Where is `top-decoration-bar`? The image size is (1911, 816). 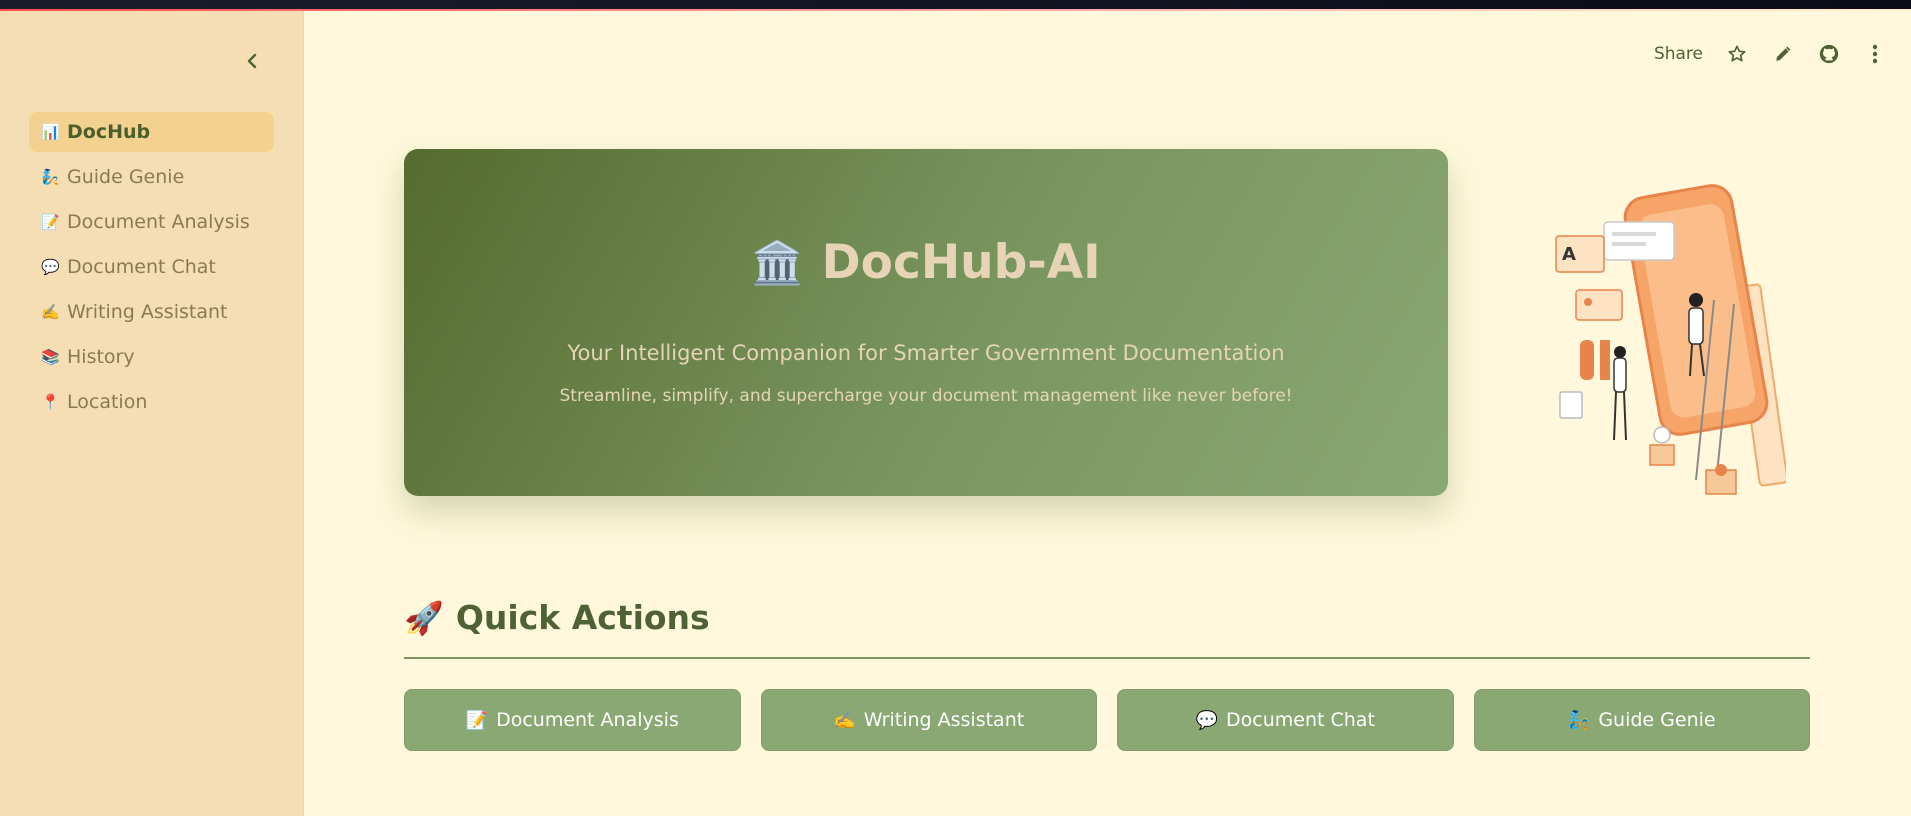
top-decoration-bar is located at coordinates (955, 5).